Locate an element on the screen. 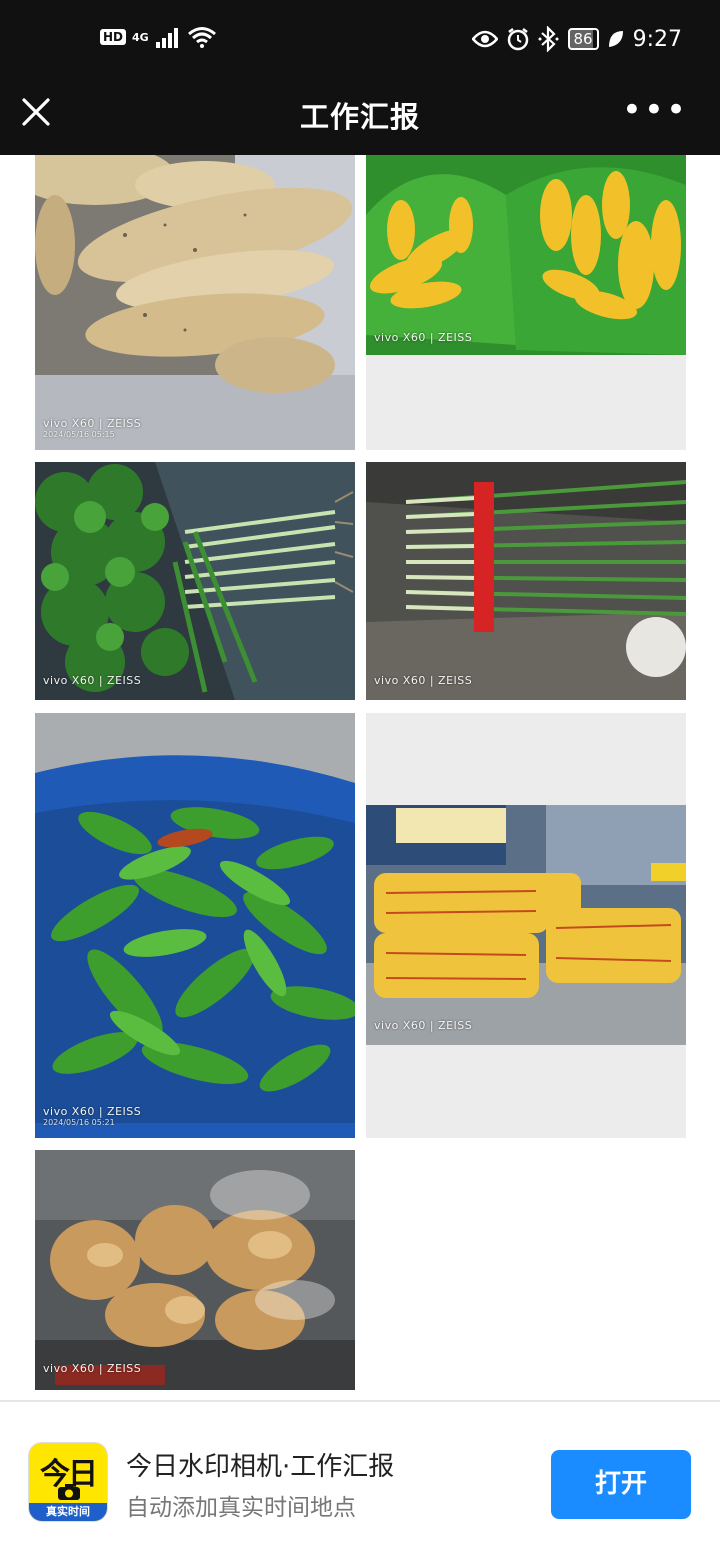 The image size is (720, 1560). battery-level: 86 is located at coordinates (583, 39).